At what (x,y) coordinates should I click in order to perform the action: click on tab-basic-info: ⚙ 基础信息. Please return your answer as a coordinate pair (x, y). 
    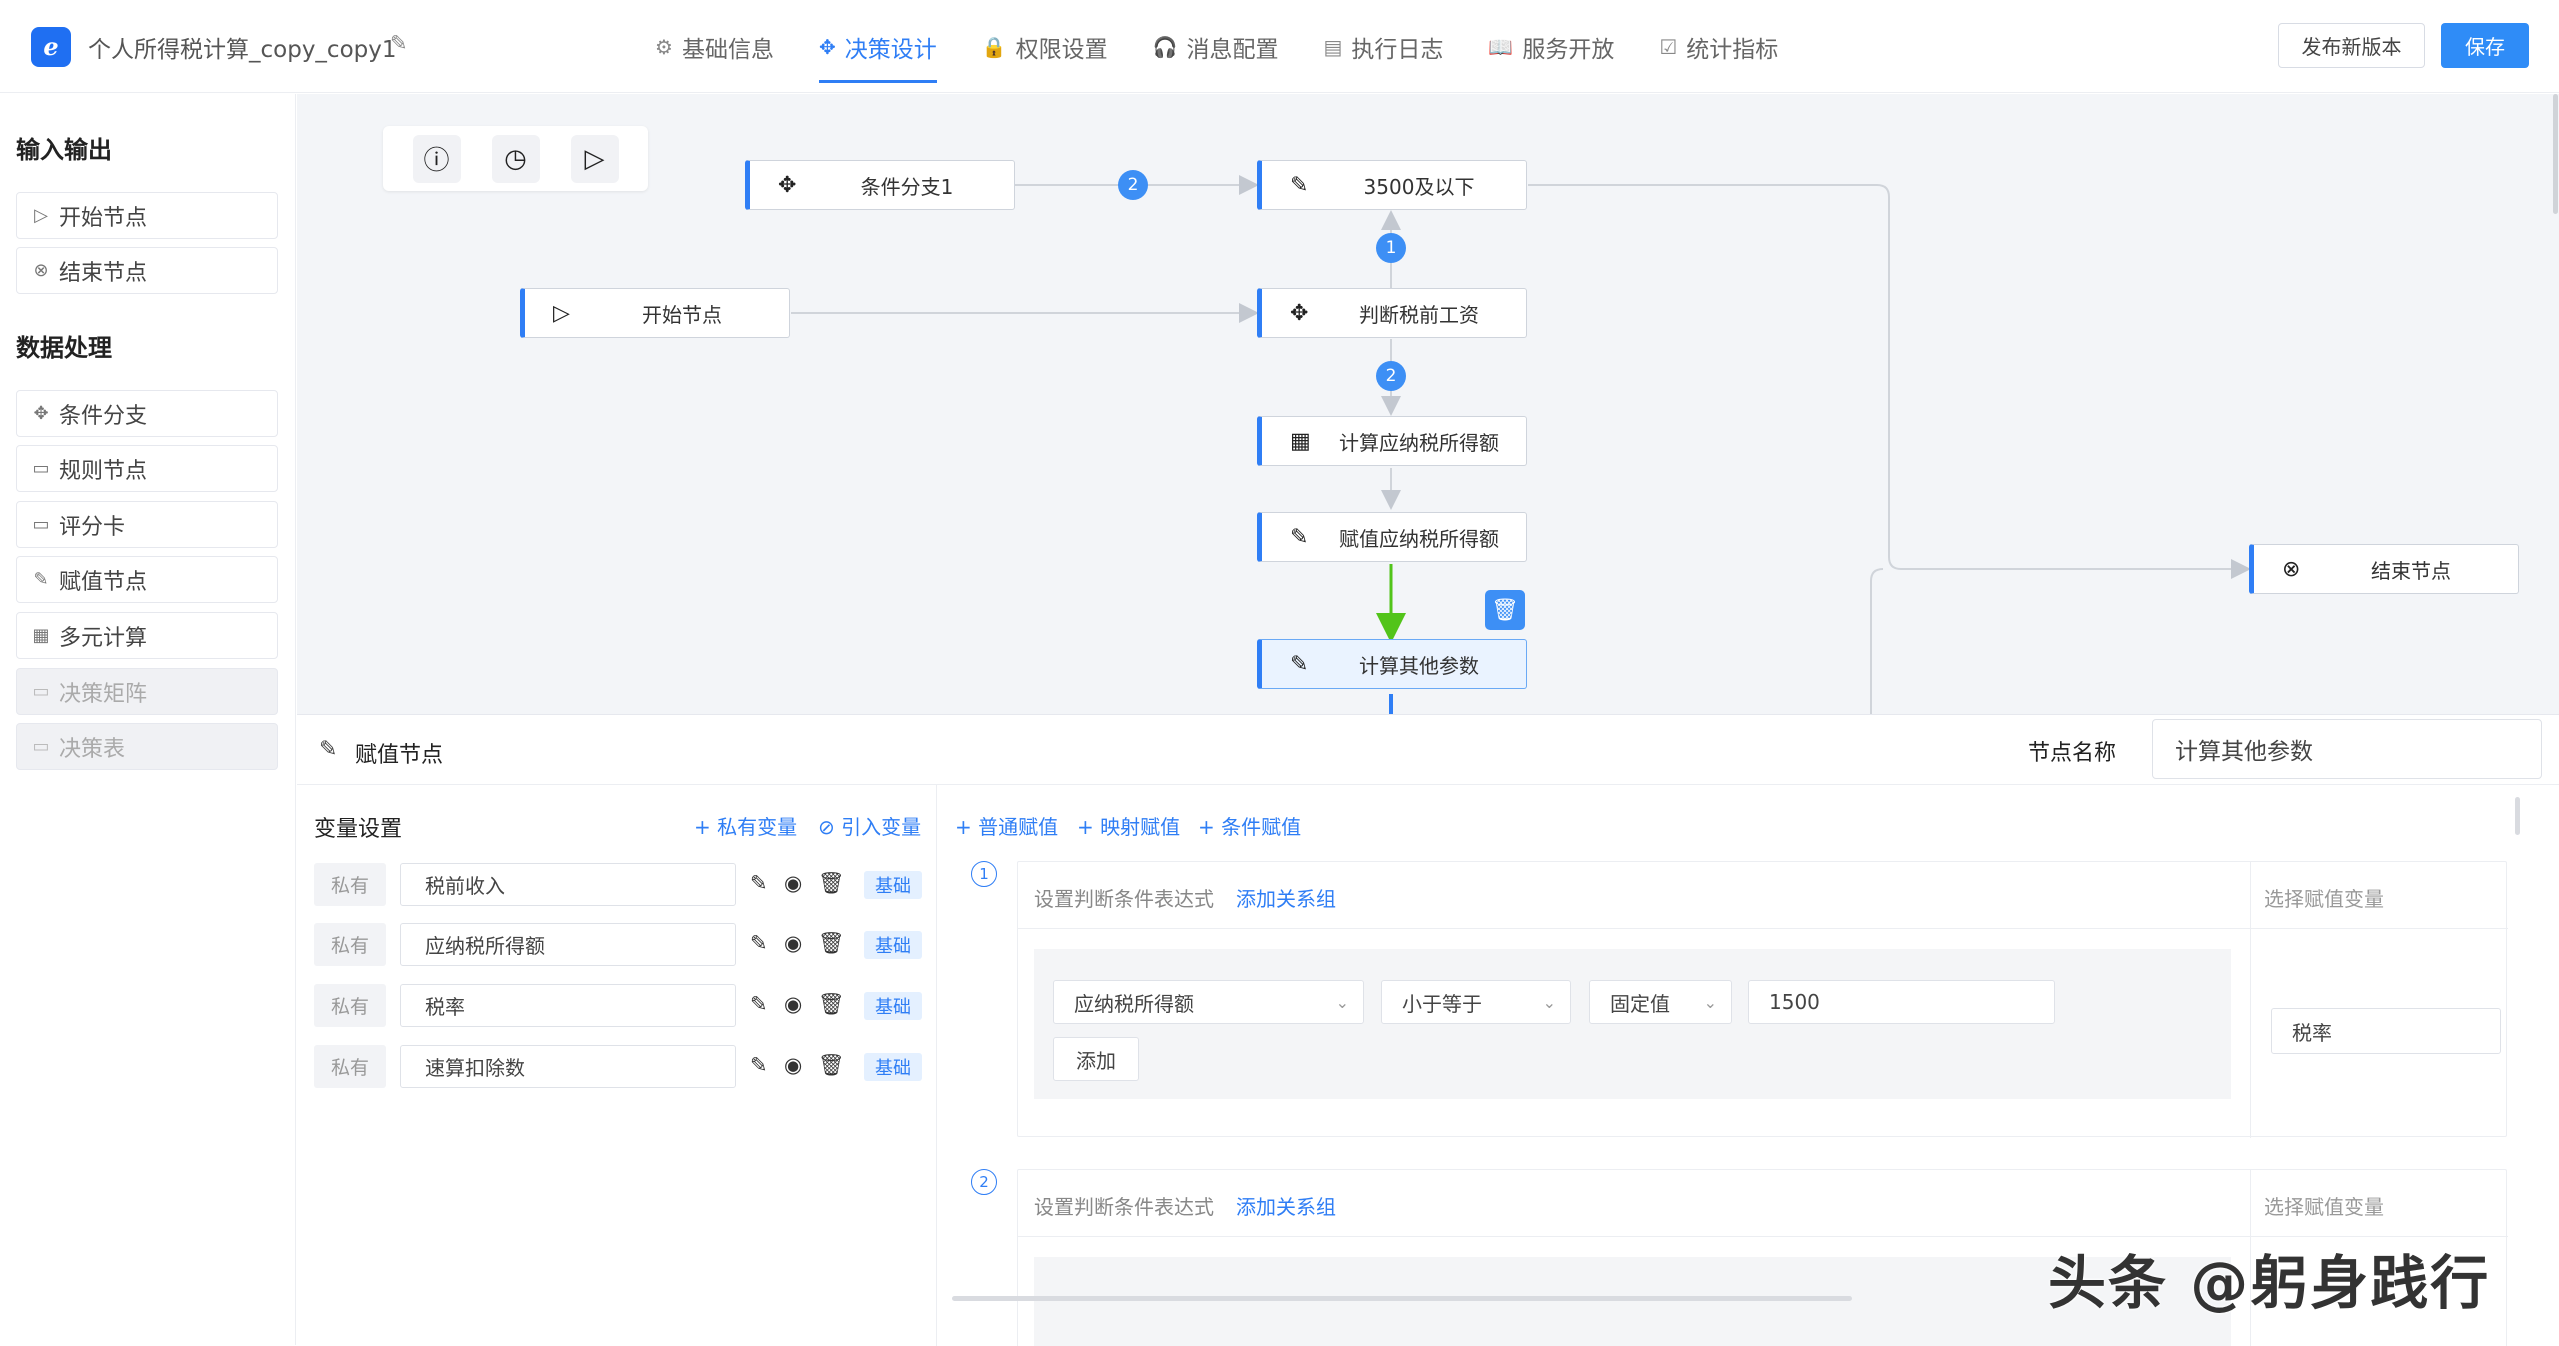
    Looking at the image, I should click on (714, 46).